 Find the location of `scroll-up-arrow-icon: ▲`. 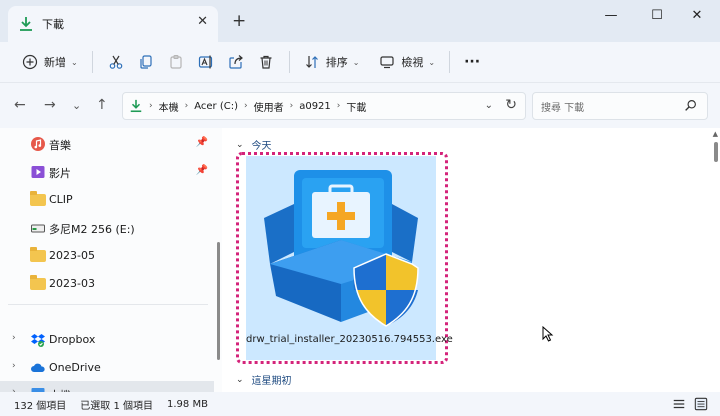

scroll-up-arrow-icon: ▲ is located at coordinates (715, 134).